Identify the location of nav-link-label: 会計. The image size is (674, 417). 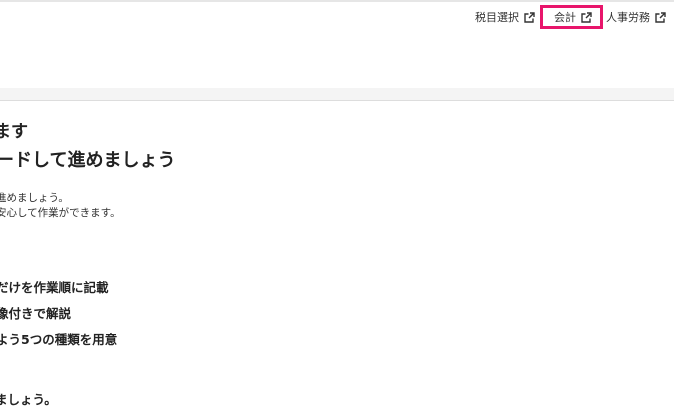
(565, 17).